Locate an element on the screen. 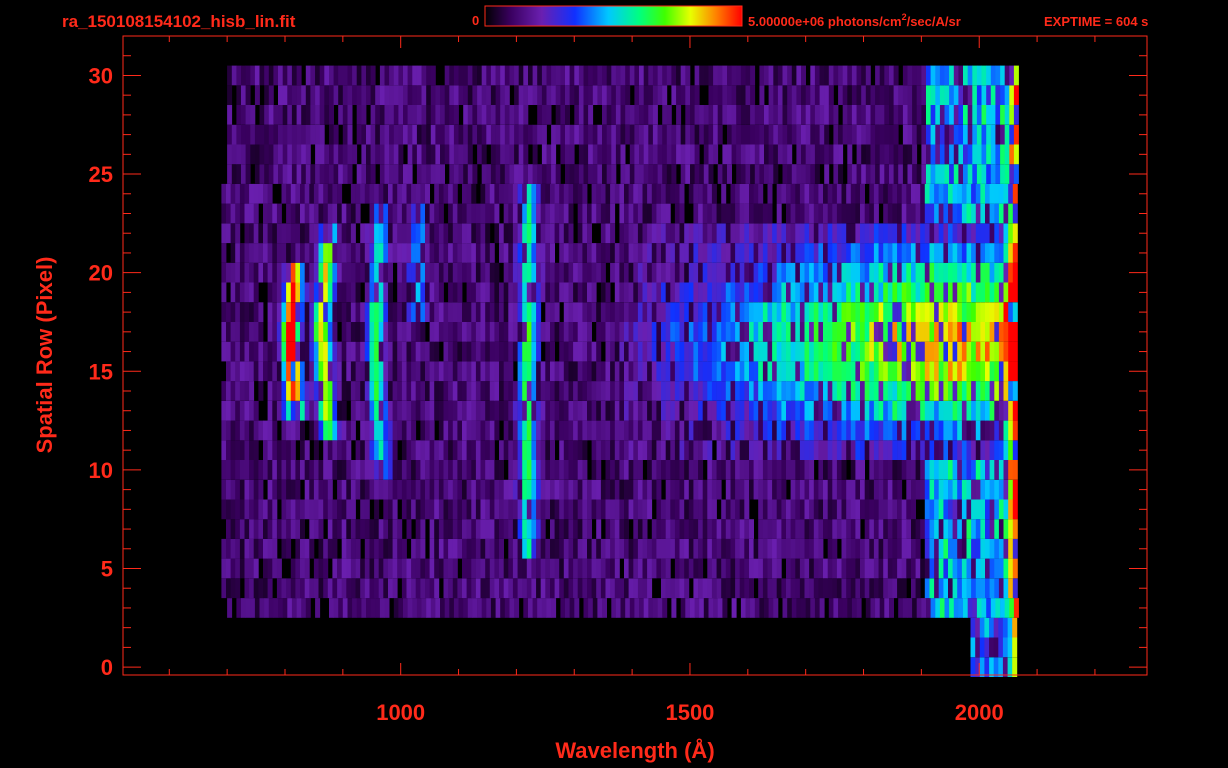  y-axis-label: Spatial Row (Pixel) is located at coordinates (44, 355).